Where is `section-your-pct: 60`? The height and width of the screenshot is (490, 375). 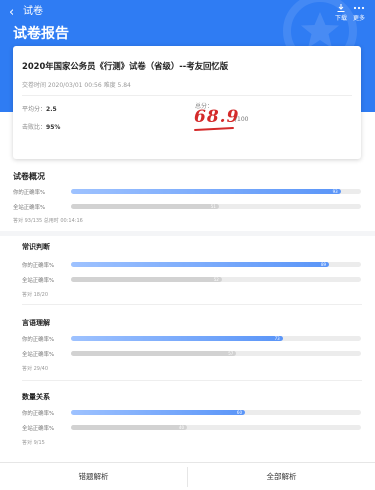 section-your-pct: 60 is located at coordinates (239, 412).